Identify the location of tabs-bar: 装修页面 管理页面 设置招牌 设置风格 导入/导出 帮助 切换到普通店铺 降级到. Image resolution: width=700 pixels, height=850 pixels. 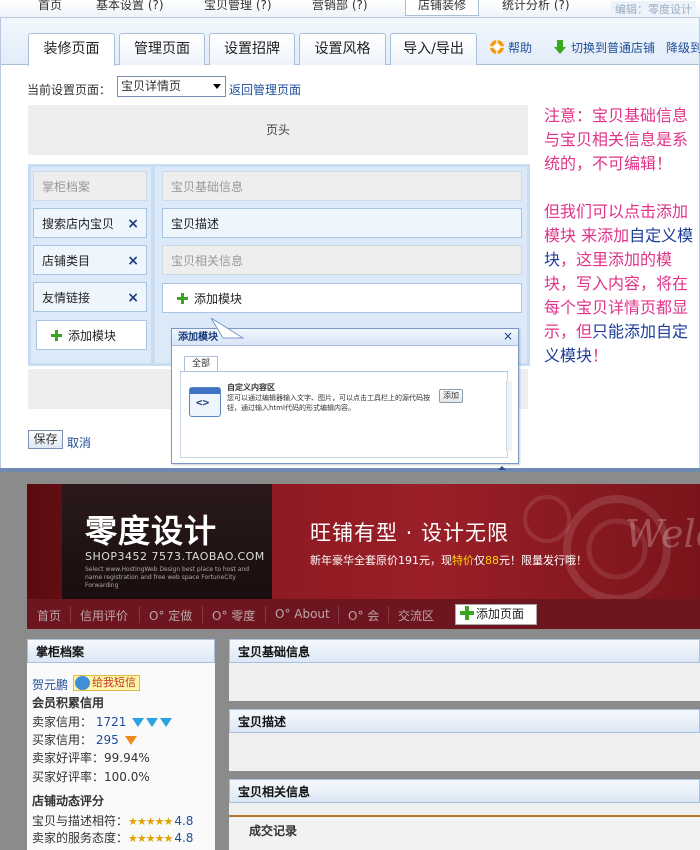
(350, 42).